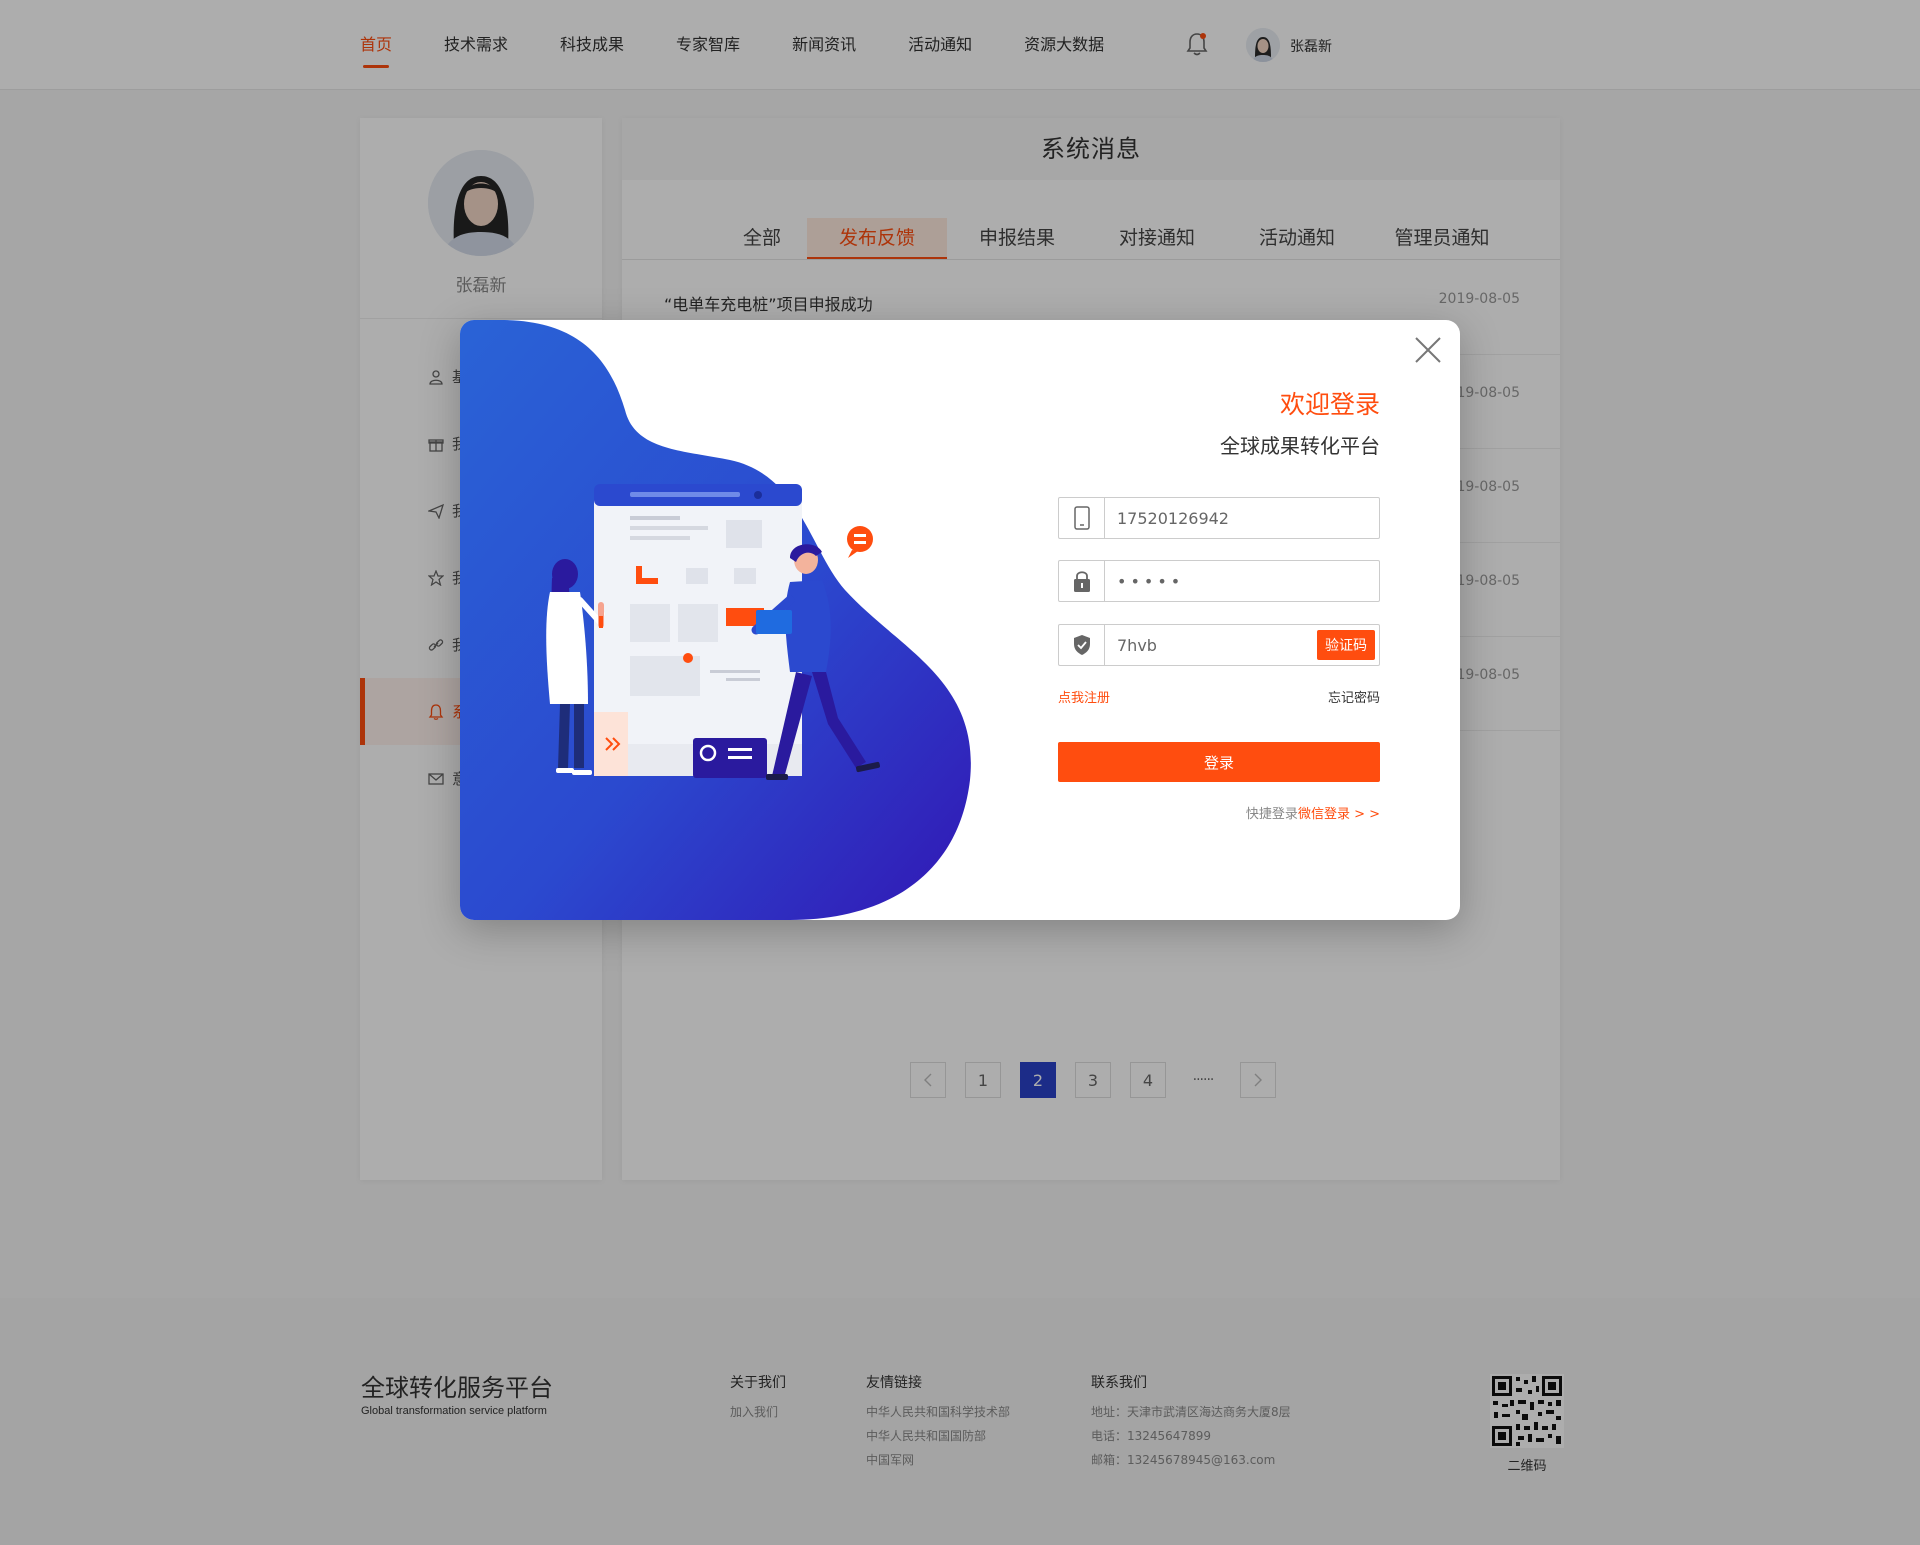 Image resolution: width=1920 pixels, height=1545 pixels. I want to click on phone-field, so click(1219, 518).